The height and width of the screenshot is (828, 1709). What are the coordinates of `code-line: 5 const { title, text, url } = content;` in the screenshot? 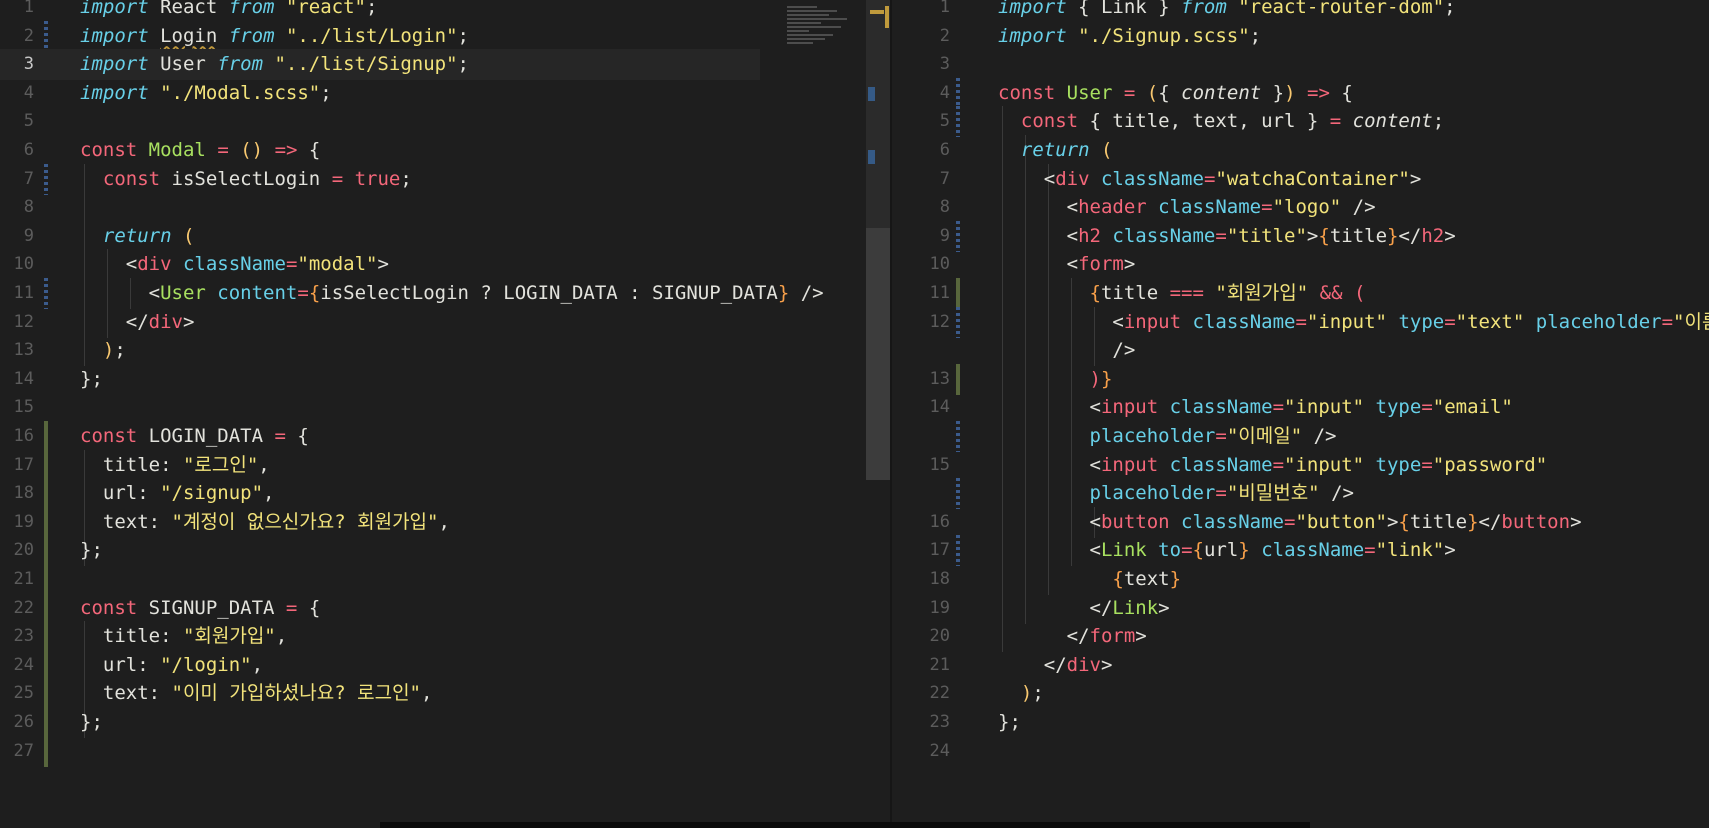 It's located at (1300, 122).